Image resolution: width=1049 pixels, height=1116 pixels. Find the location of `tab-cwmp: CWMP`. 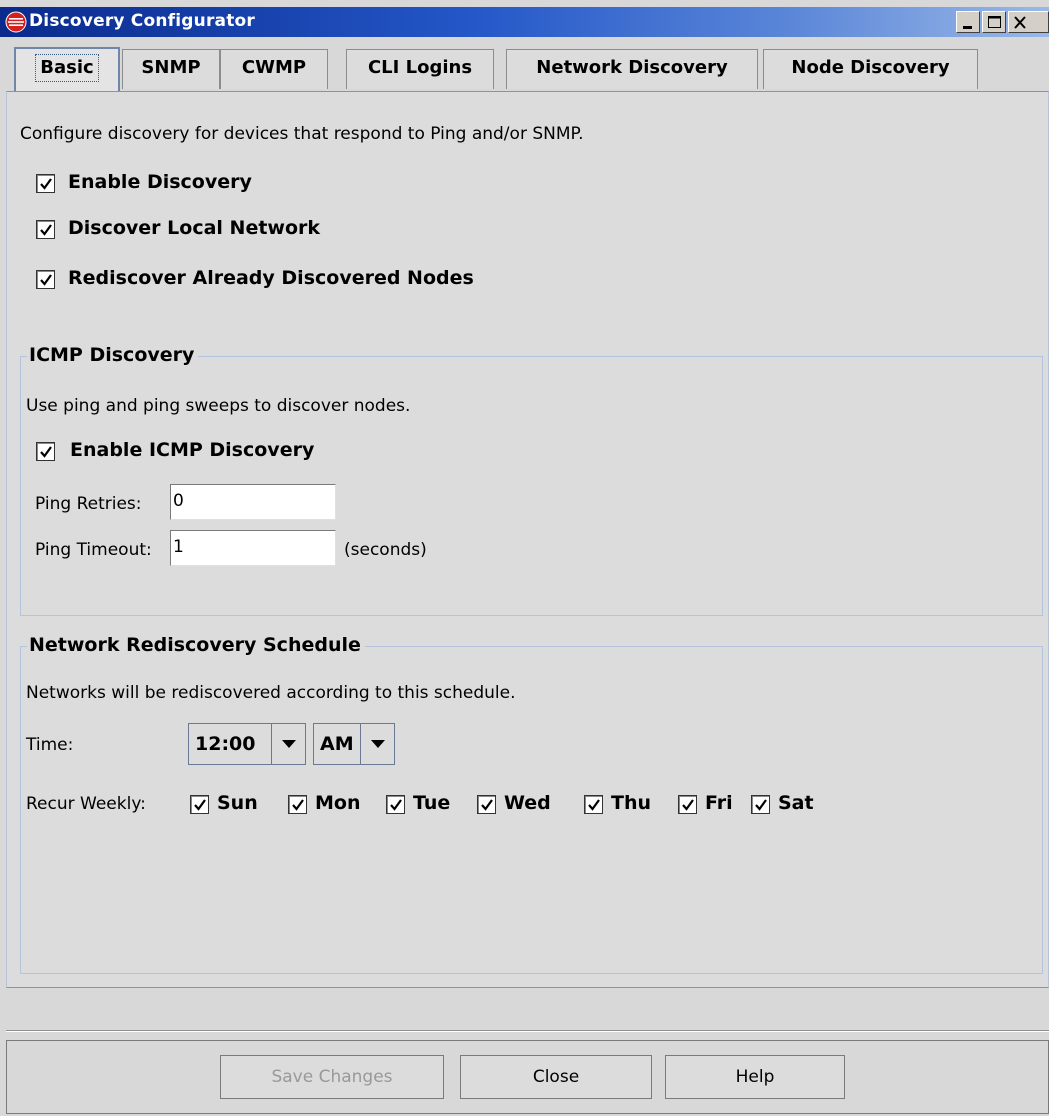

tab-cwmp: CWMP is located at coordinates (274, 69).